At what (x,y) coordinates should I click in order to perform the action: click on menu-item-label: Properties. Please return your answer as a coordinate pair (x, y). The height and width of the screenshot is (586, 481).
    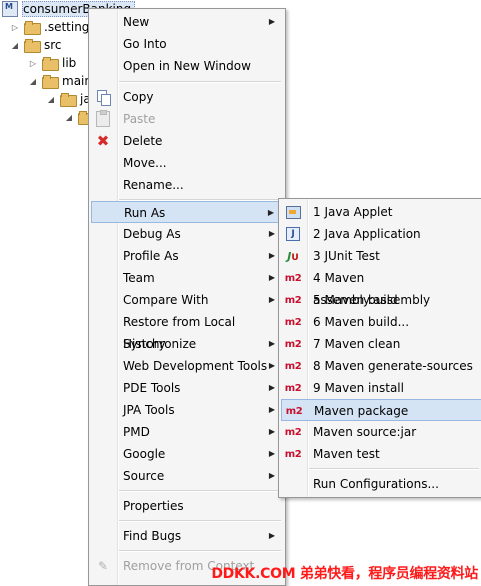
    Looking at the image, I should click on (153, 506).